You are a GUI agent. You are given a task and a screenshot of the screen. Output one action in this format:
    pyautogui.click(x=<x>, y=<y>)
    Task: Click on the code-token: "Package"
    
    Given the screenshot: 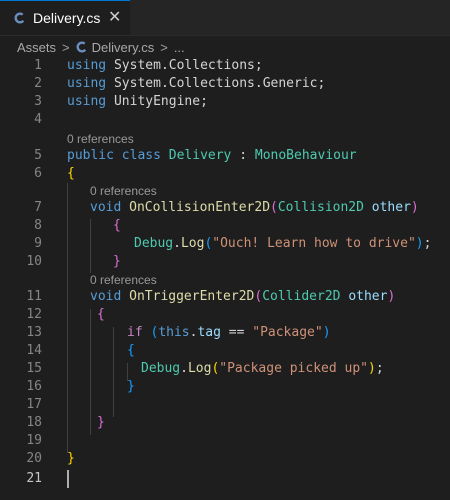 What is the action you would take?
    pyautogui.click(x=287, y=332)
    